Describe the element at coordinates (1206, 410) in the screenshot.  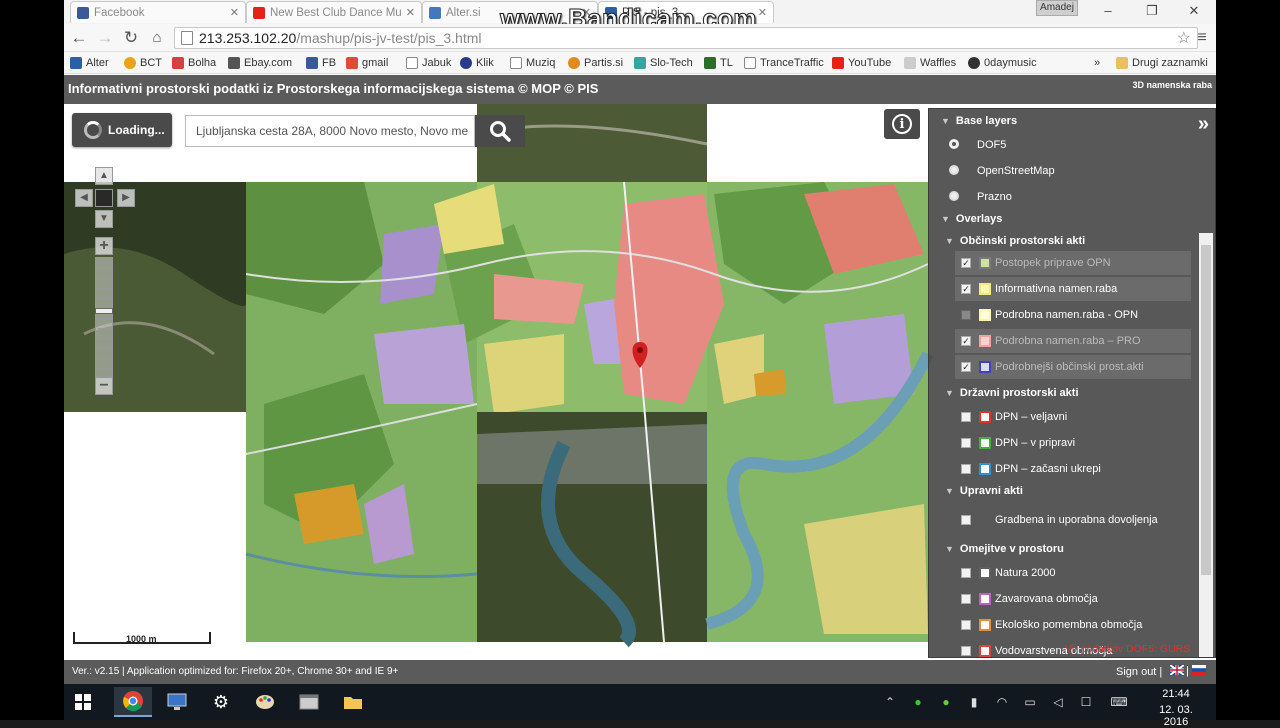
I see `scrollbar-thumb` at that location.